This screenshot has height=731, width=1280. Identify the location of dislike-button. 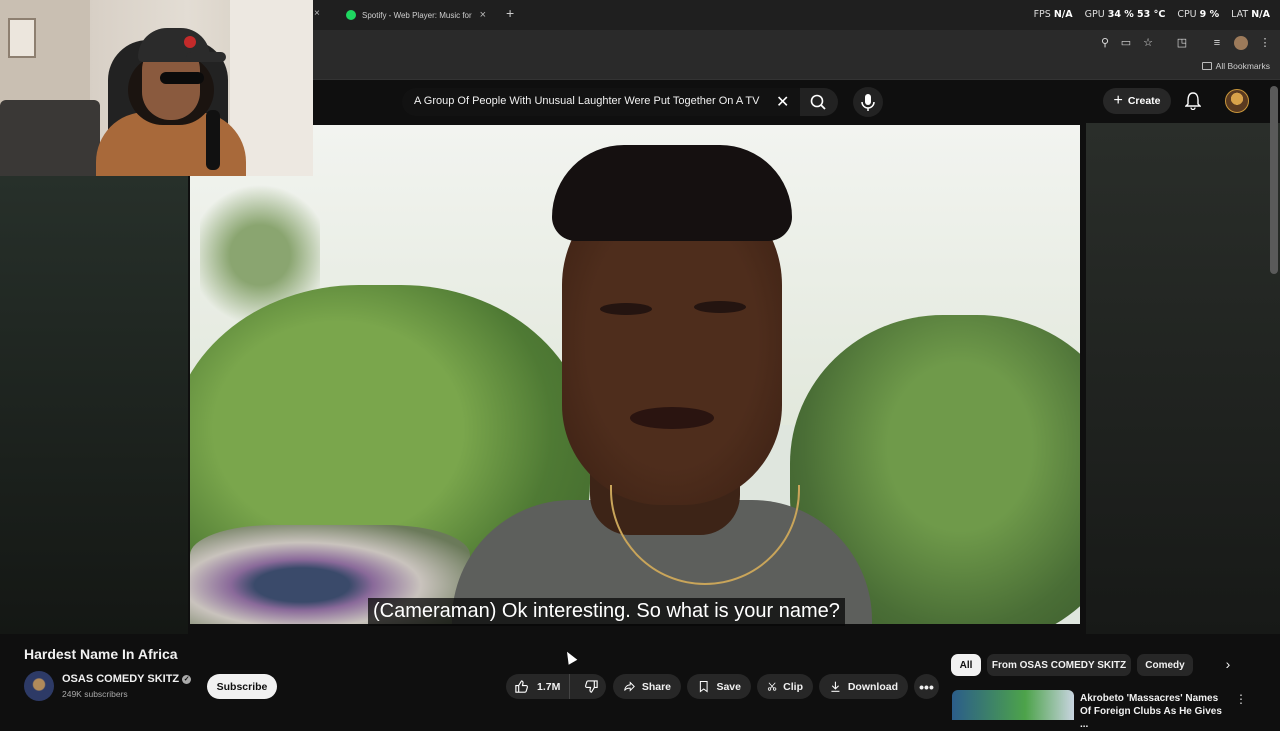
(591, 686).